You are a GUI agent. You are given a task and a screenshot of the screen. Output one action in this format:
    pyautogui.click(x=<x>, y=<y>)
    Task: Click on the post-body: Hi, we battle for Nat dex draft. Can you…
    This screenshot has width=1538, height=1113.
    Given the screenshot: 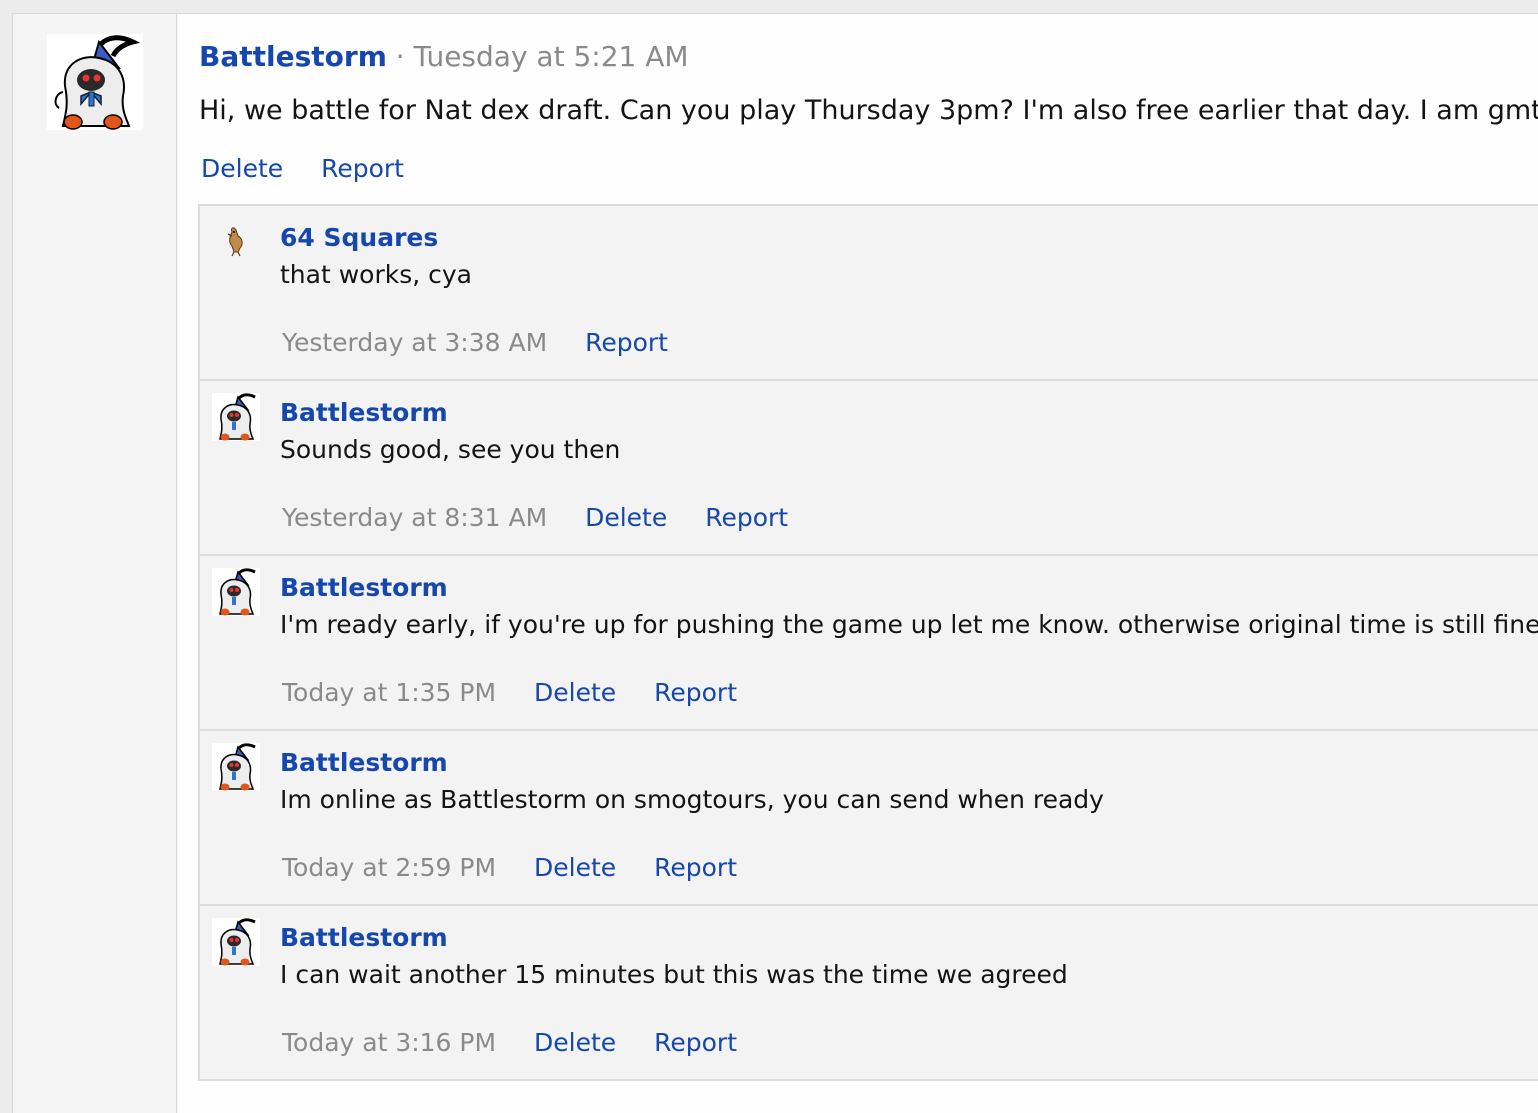 What is the action you would take?
    pyautogui.click(x=868, y=110)
    